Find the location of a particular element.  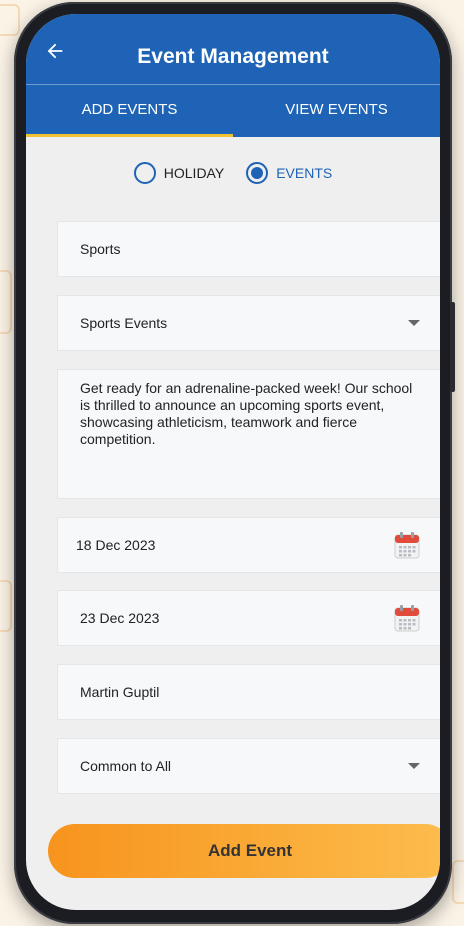

audience-value: Common to All is located at coordinates (126, 766).